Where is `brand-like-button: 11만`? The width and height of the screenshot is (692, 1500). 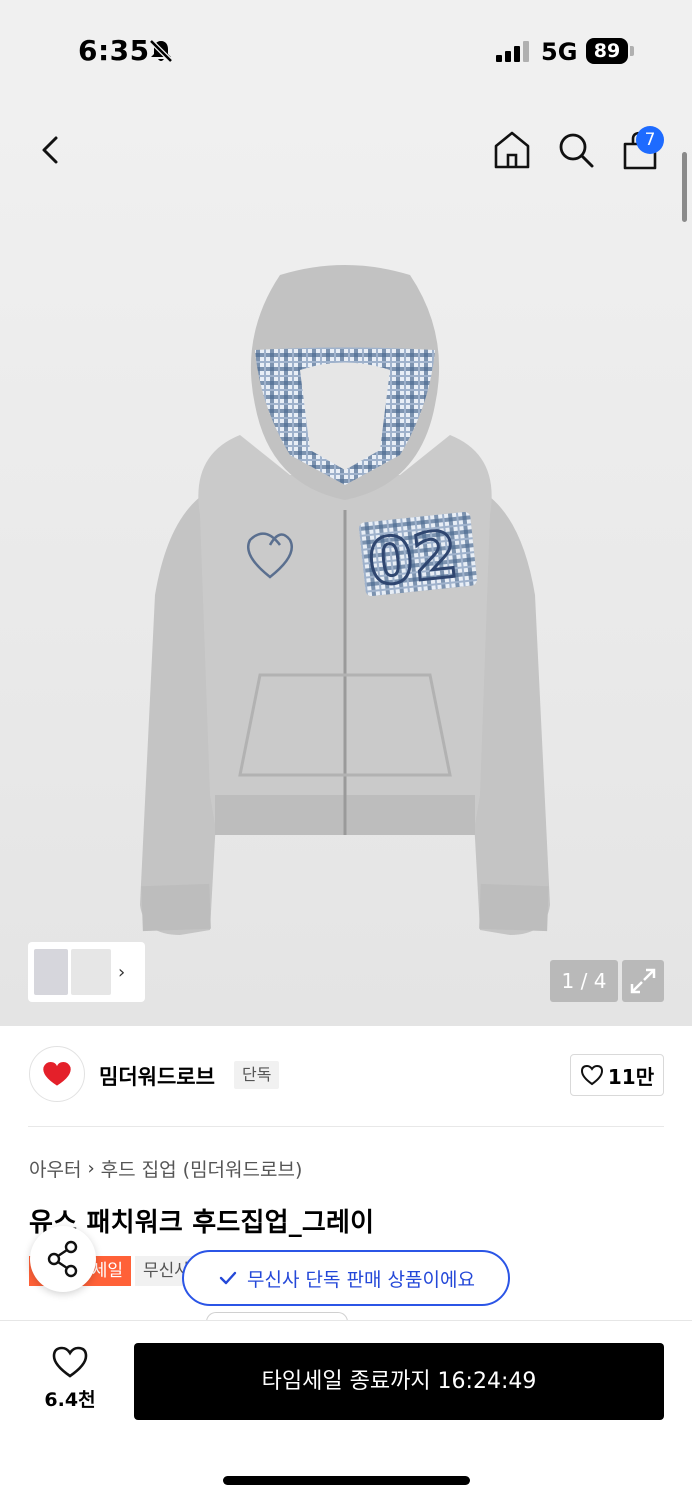 brand-like-button: 11만 is located at coordinates (617, 1075).